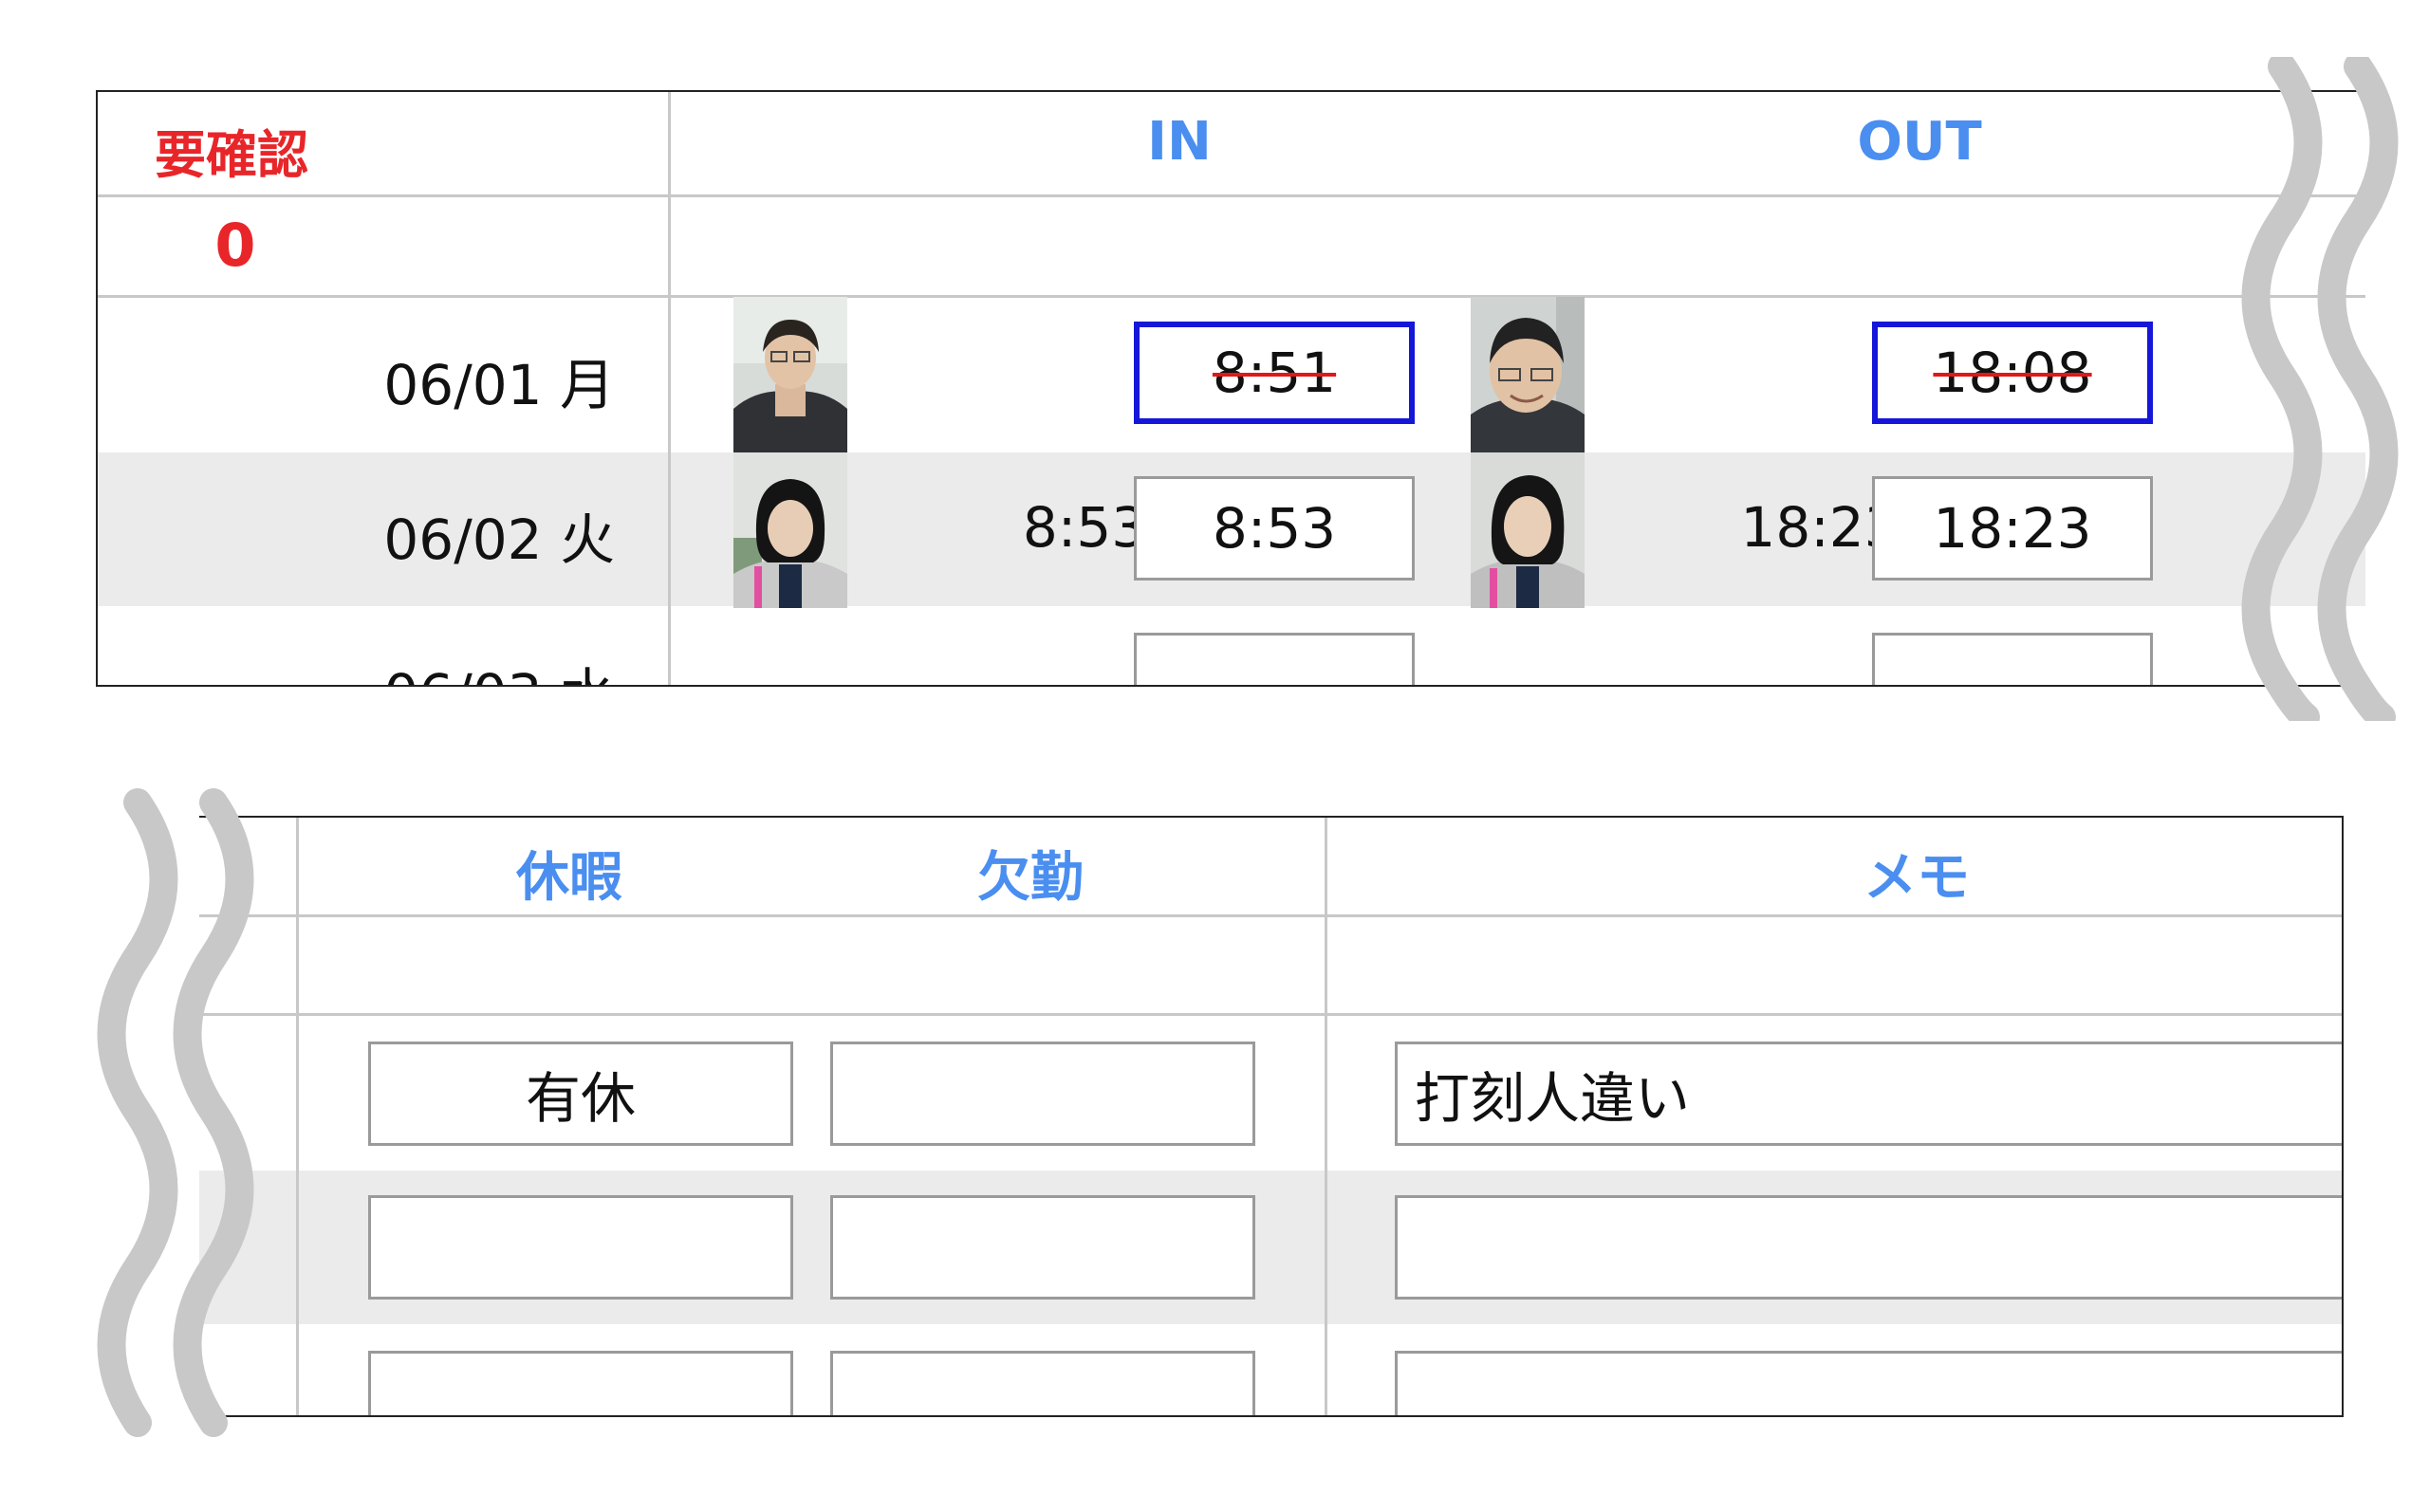 The width and height of the screenshot is (2429, 1512). What do you see at coordinates (1868, 1094) in the screenshot?
I see `memo-field: 打刻人違い` at bounding box center [1868, 1094].